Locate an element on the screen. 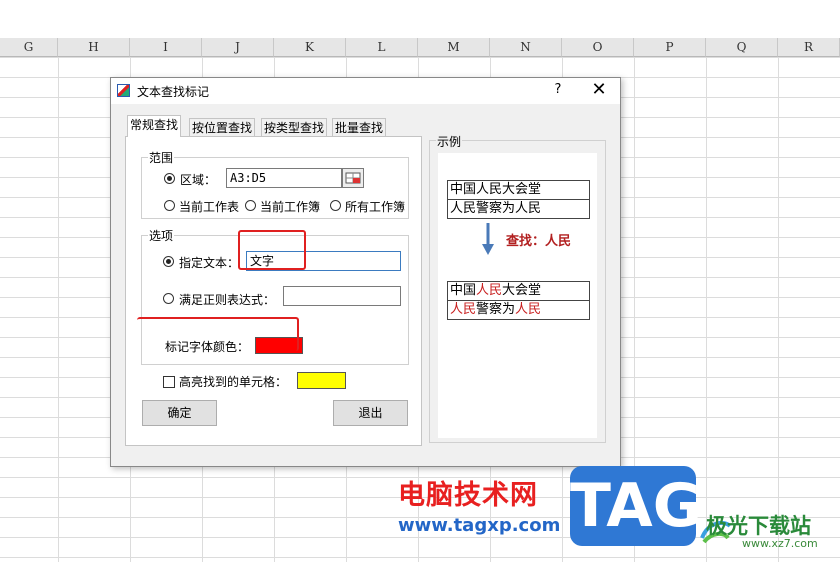  all-books-radio is located at coordinates (335, 205).